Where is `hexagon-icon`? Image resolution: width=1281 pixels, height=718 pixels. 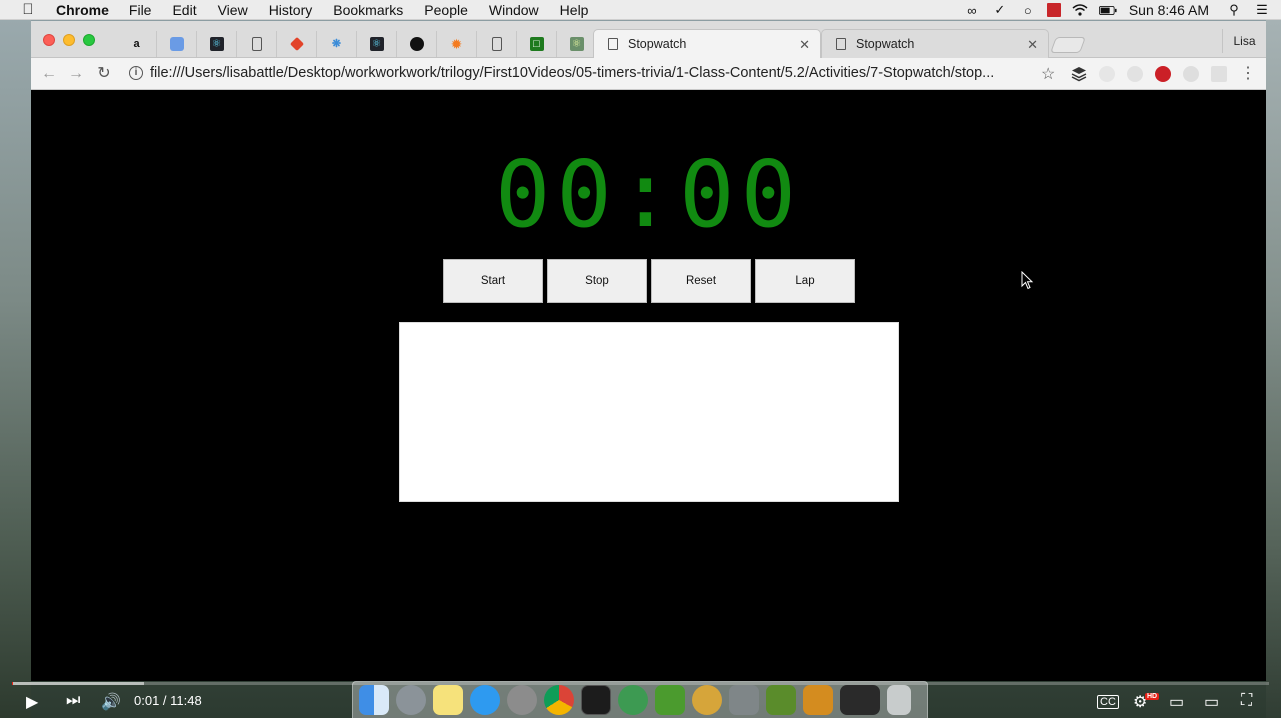 hexagon-icon is located at coordinates (176, 44).